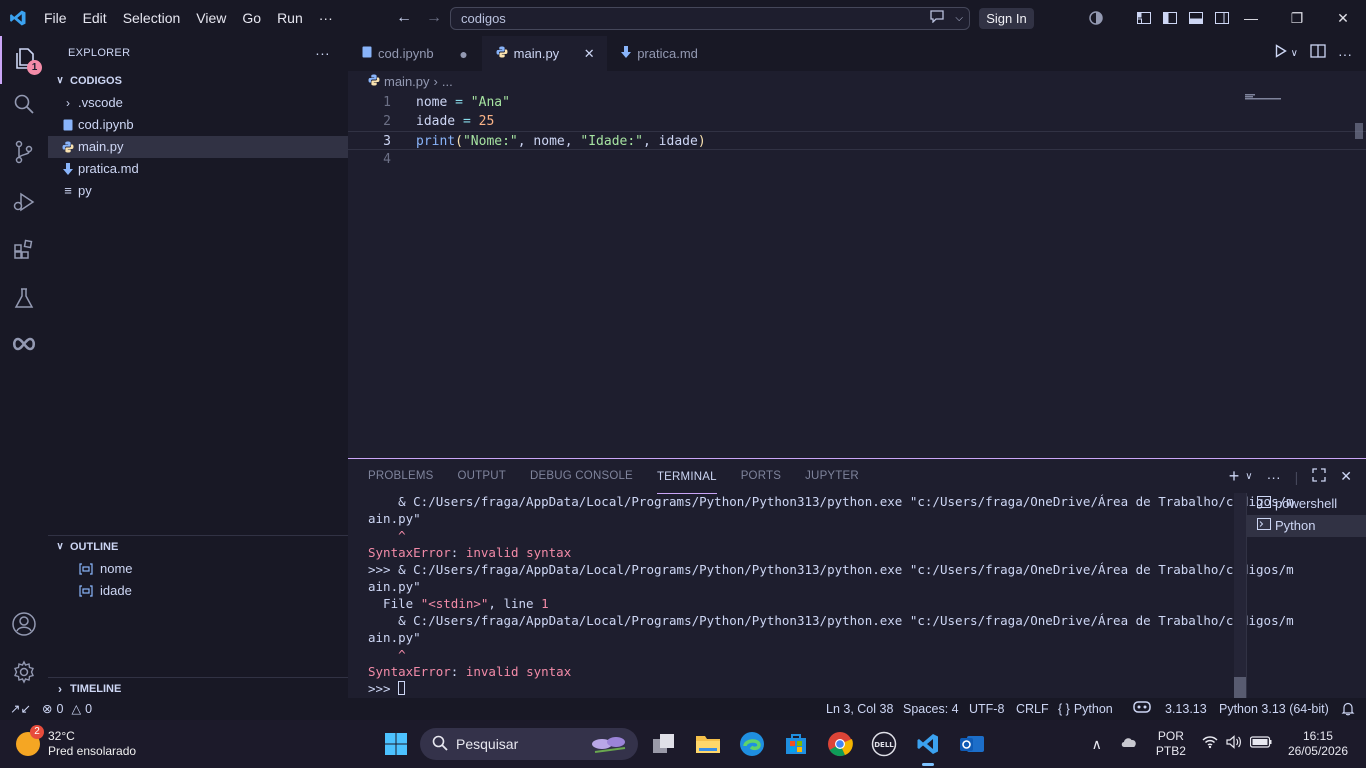 This screenshot has width=1366, height=768. I want to click on battery-icon, so click(1260, 744).